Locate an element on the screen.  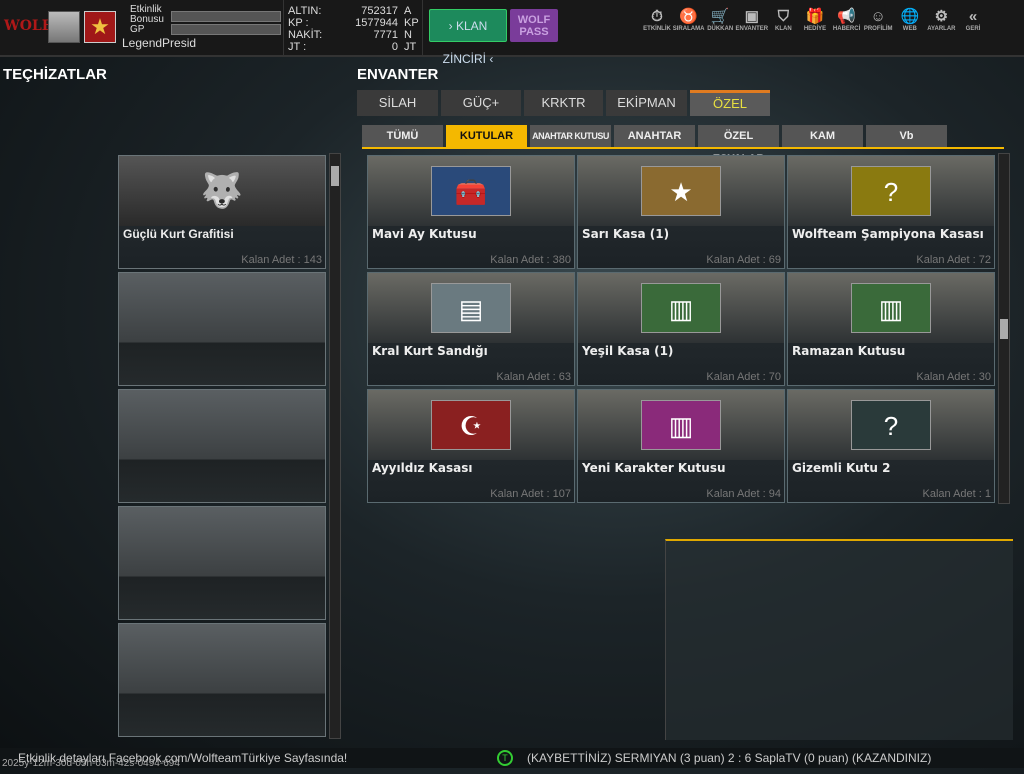
event-bonus-bar is located at coordinates (226, 16).